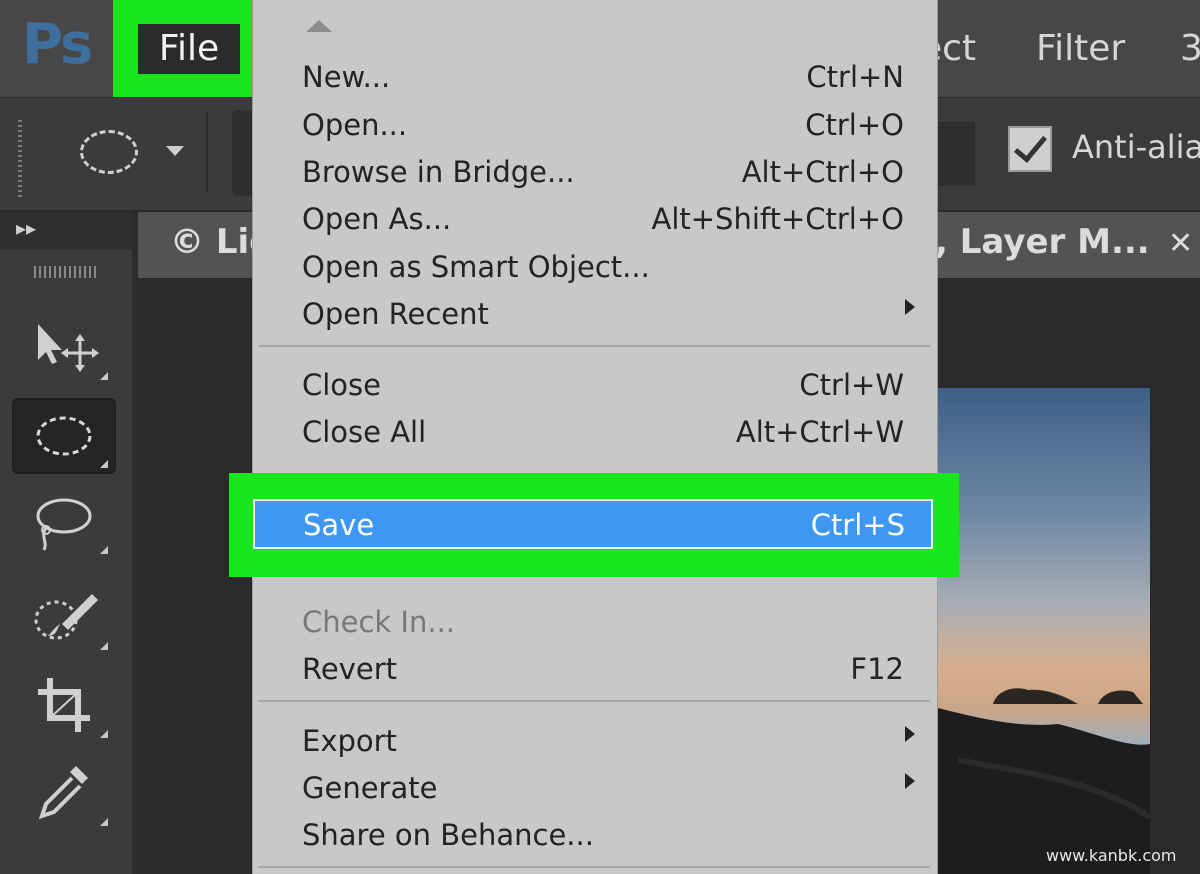  Describe the element at coordinates (57, 44) in the screenshot. I see `photoshop-logo: Ps` at that location.